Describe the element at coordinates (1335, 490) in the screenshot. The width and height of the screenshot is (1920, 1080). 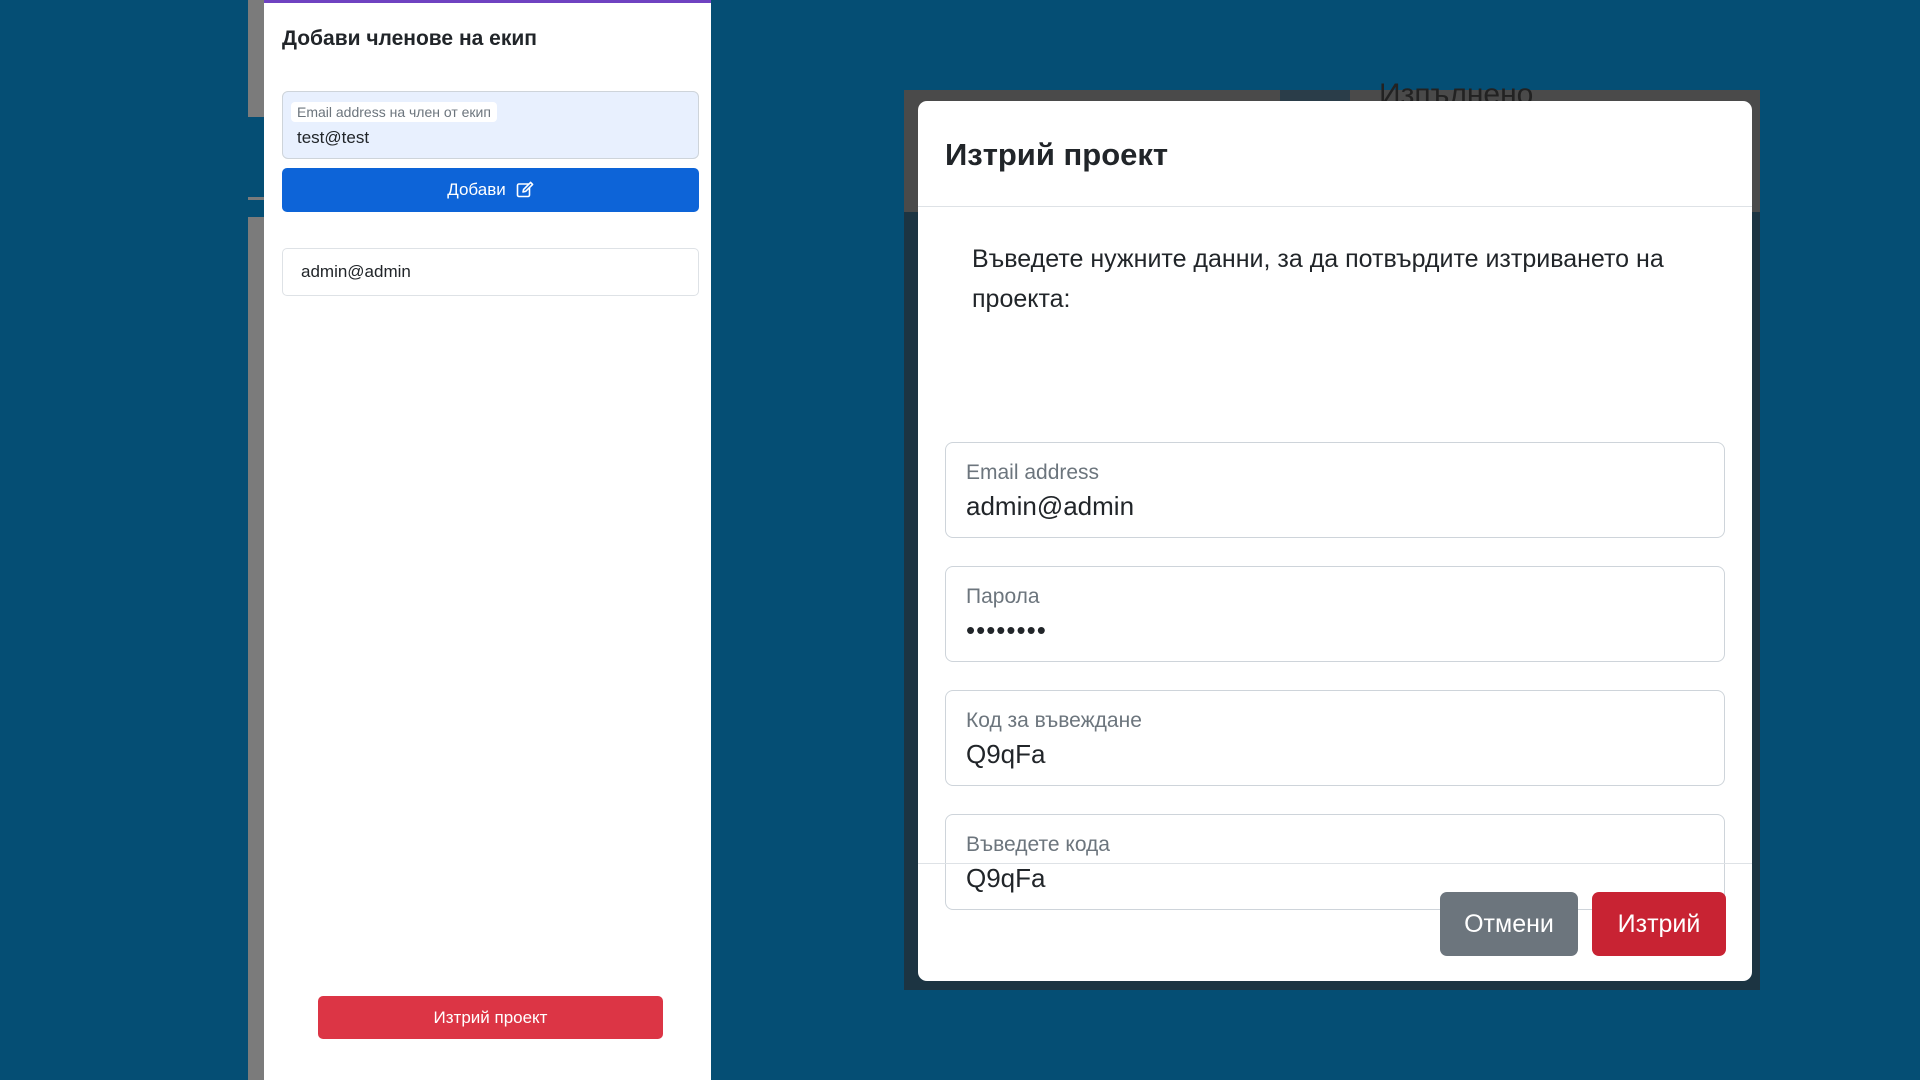
I see `email-field: Email address admin@admin` at that location.